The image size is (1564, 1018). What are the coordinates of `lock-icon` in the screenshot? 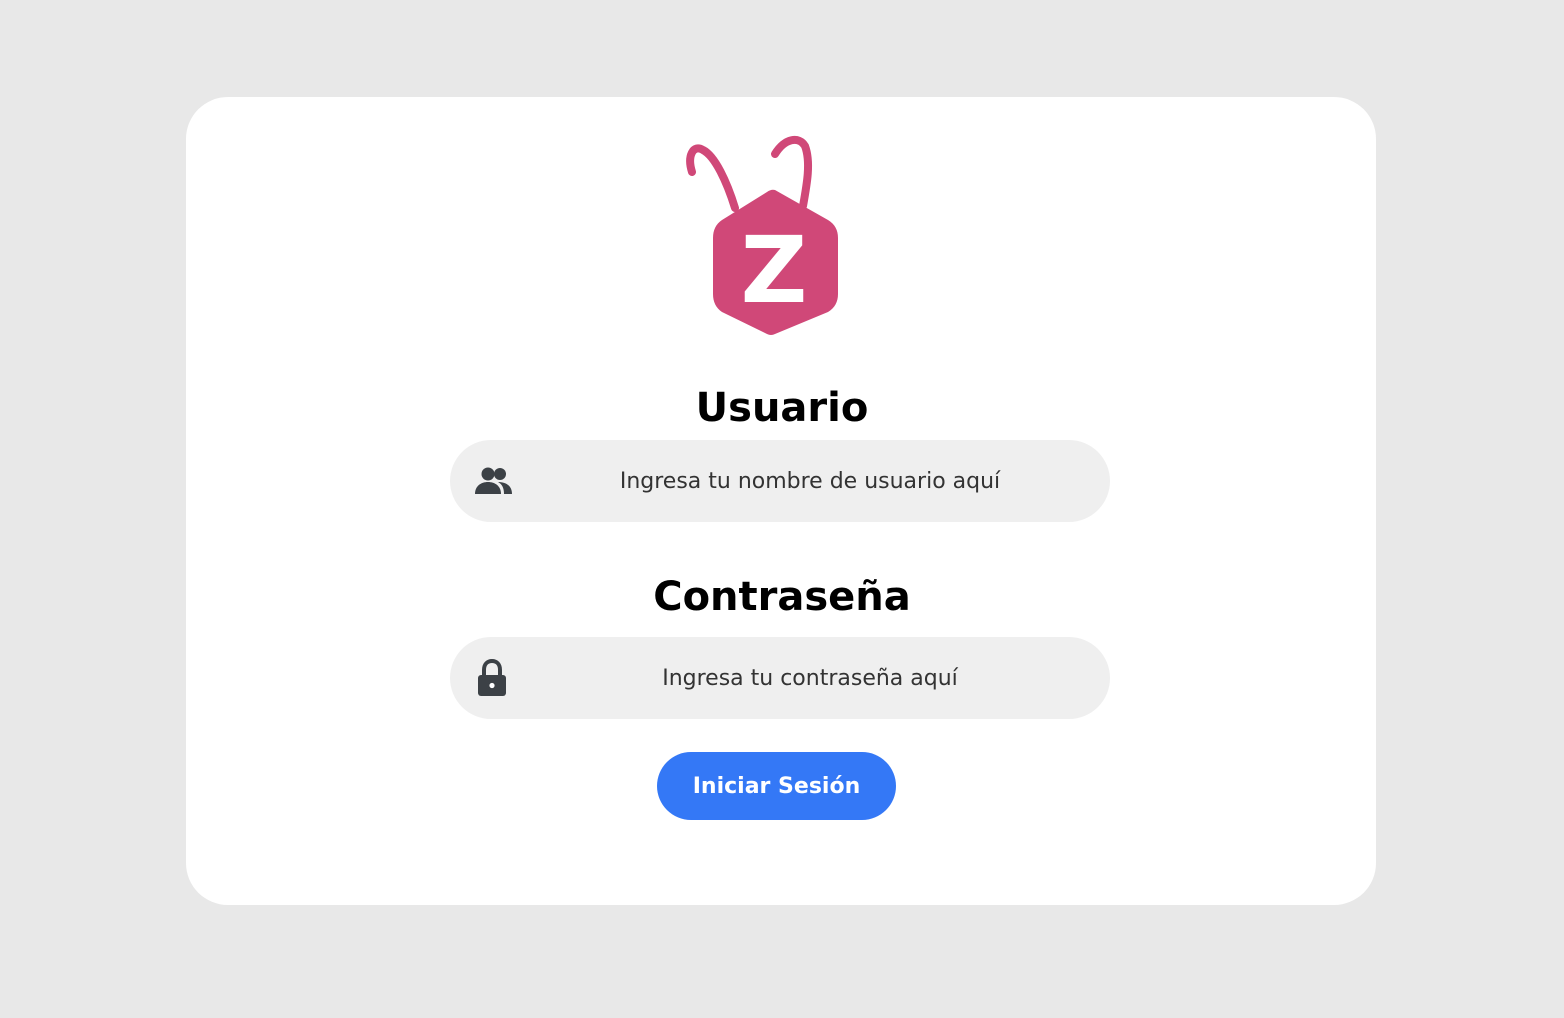 It's located at (492, 677).